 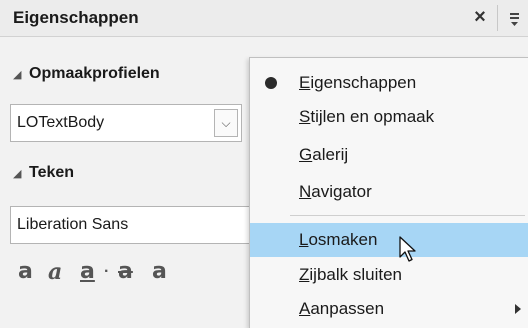 What do you see at coordinates (355, 274) in the screenshot?
I see `menu-item-label: ijbalk sluiten` at bounding box center [355, 274].